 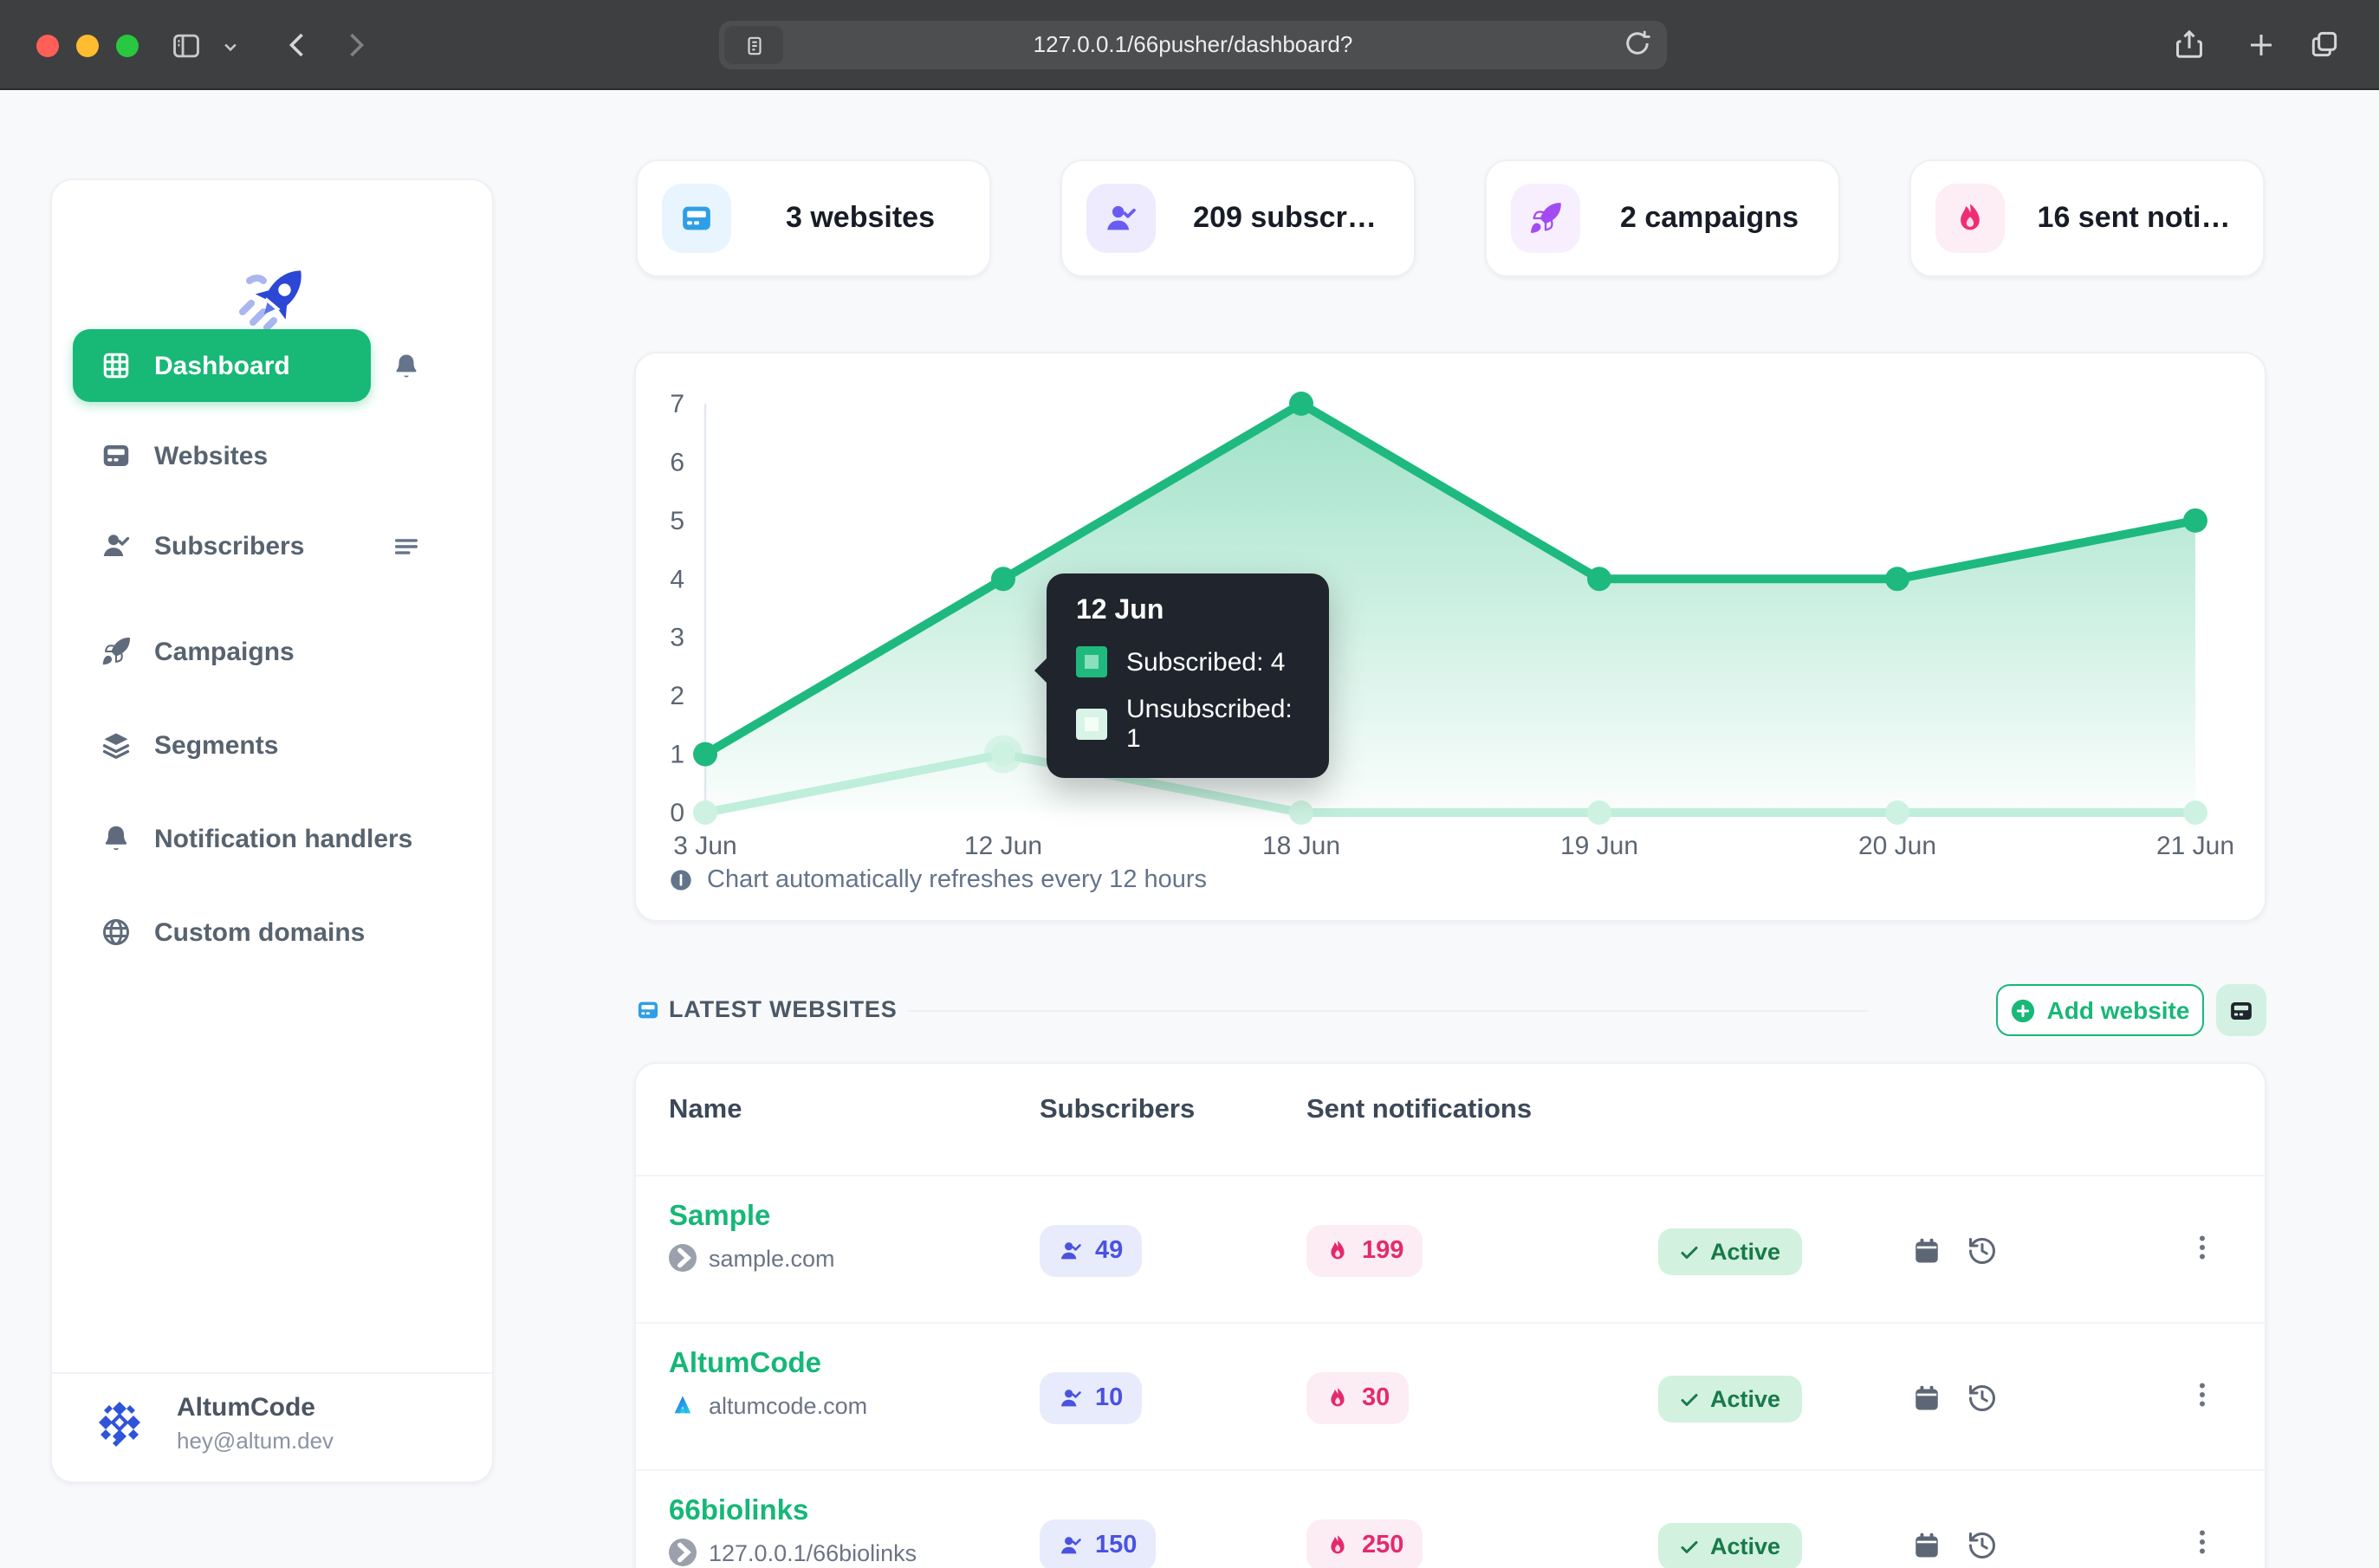 I want to click on sidebar-item-label: Campaigns, so click(x=224, y=651).